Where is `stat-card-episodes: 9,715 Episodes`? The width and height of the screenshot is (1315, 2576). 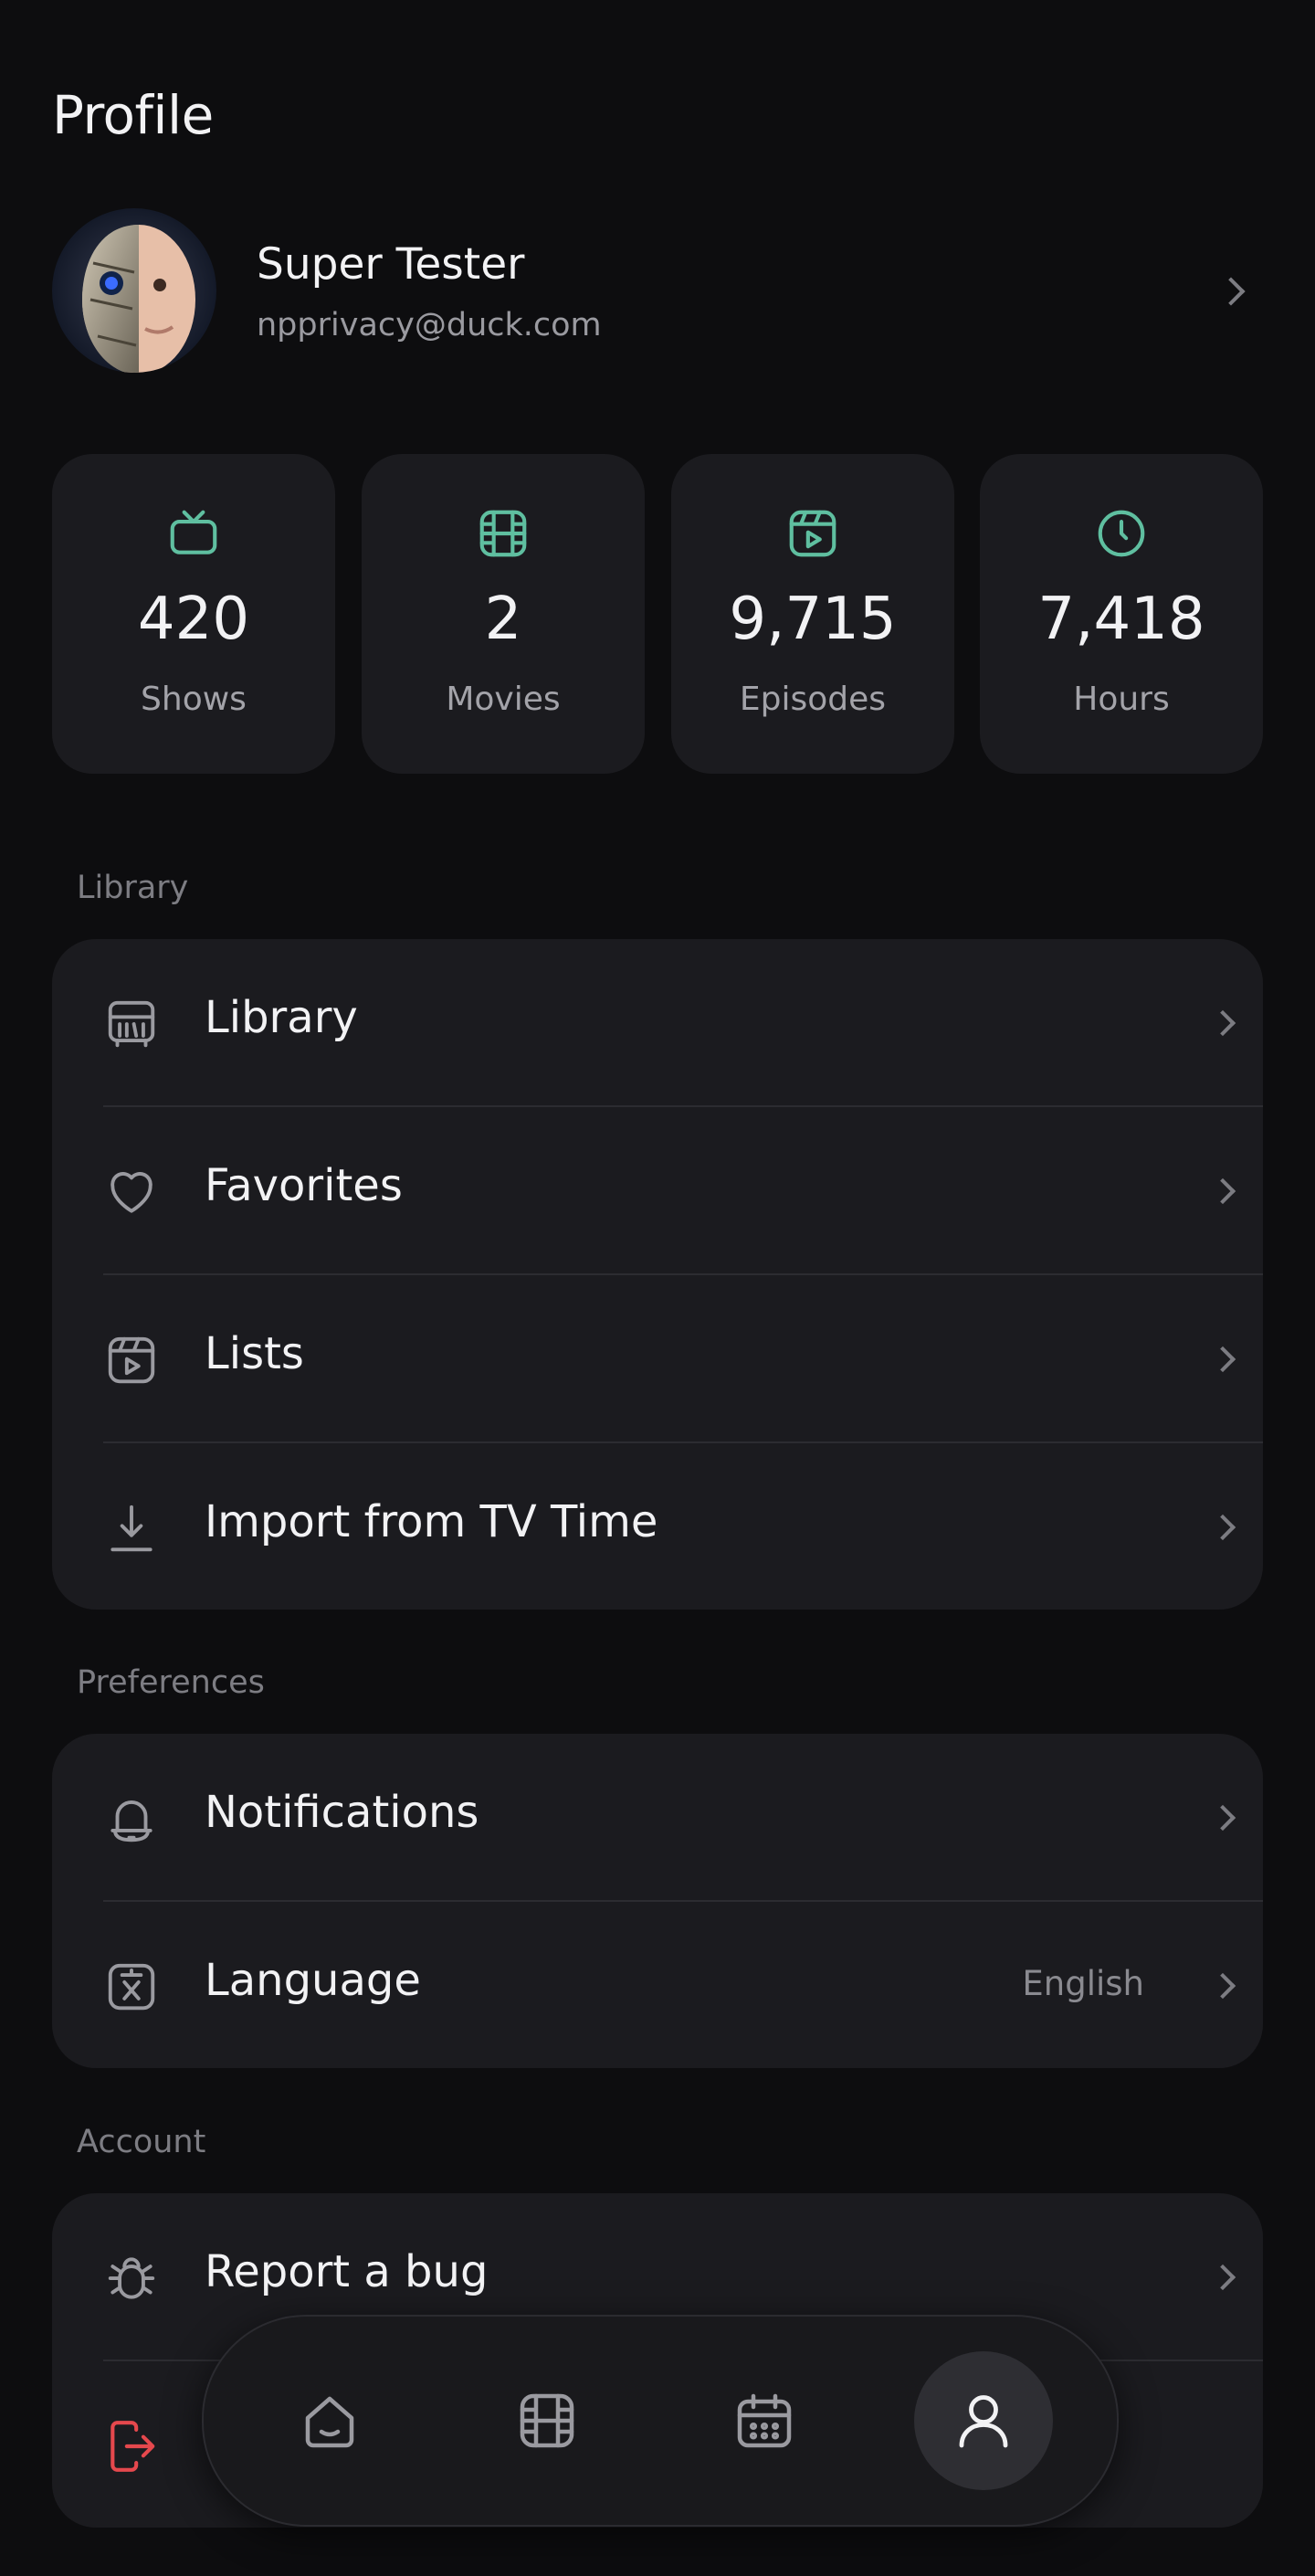
stat-card-episodes: 9,715 Episodes is located at coordinates (812, 614).